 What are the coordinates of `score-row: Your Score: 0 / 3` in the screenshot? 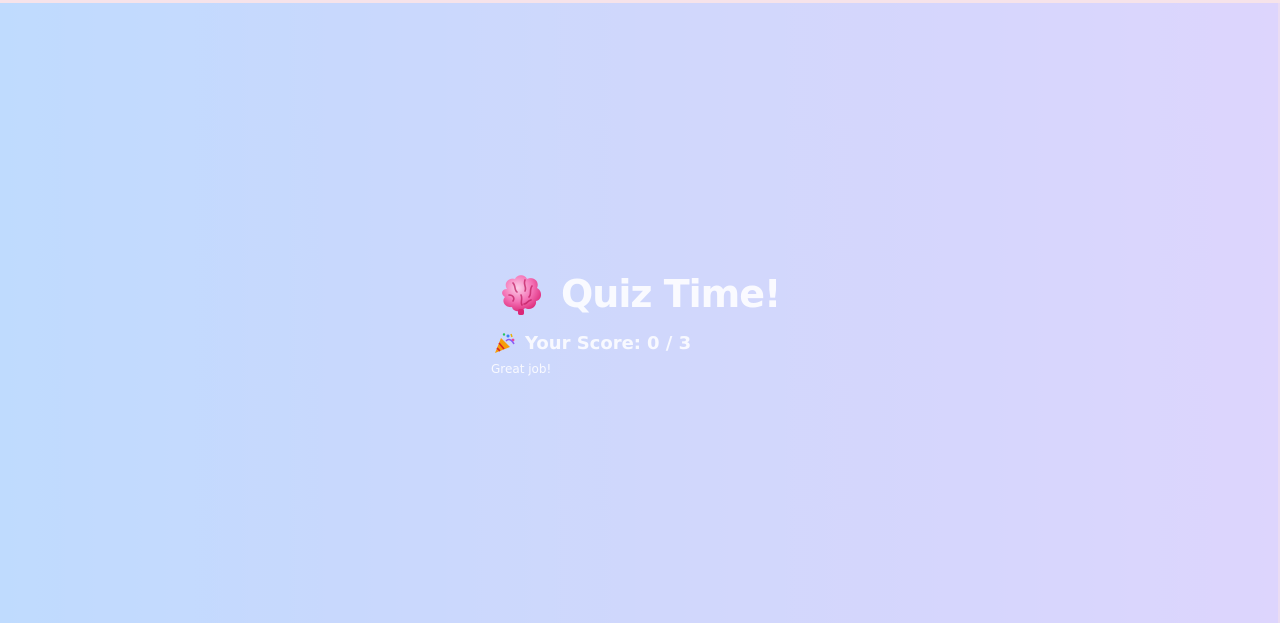 It's located at (652, 343).